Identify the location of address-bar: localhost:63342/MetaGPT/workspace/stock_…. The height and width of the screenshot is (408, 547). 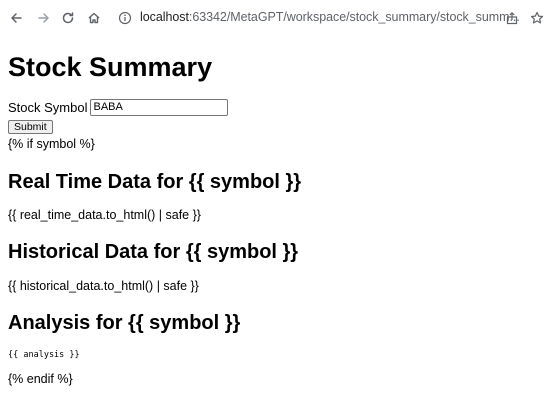
(330, 17).